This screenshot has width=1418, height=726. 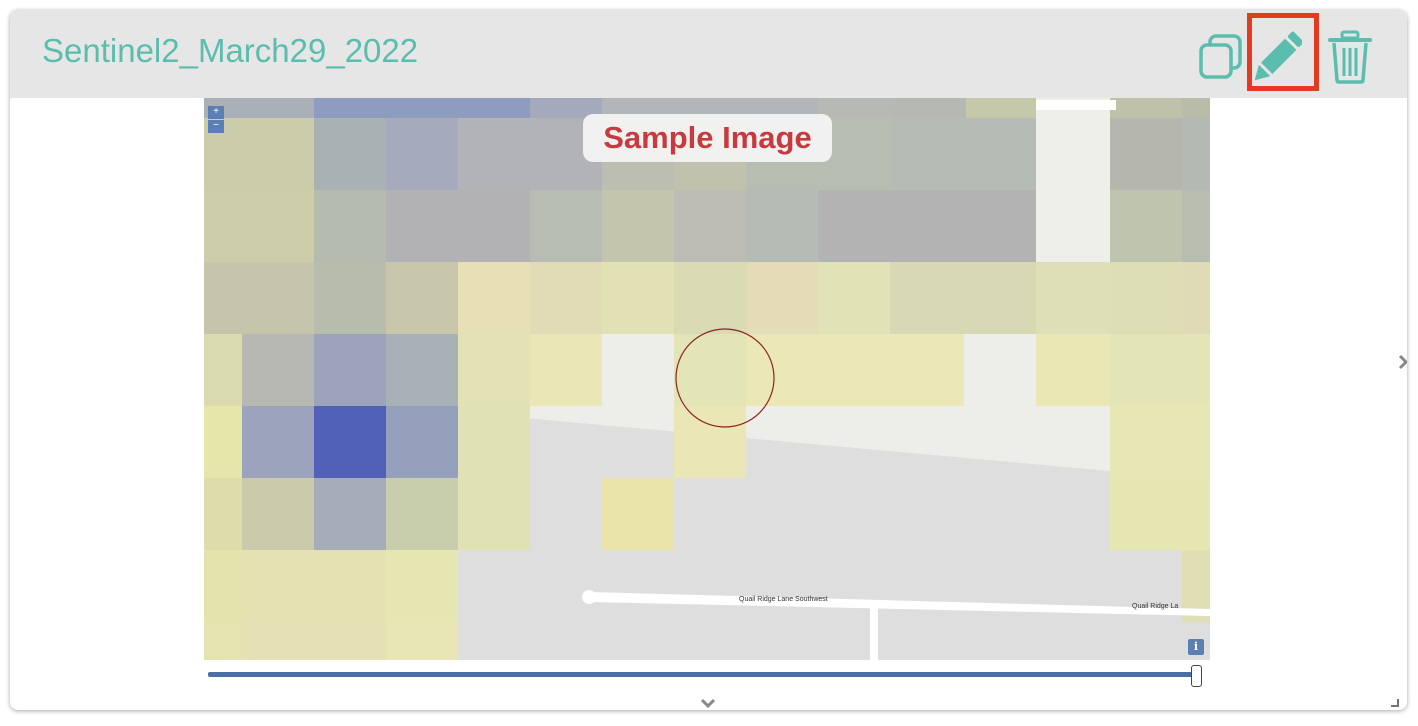 What do you see at coordinates (1401, 362) in the screenshot?
I see `chevron-right-icon` at bounding box center [1401, 362].